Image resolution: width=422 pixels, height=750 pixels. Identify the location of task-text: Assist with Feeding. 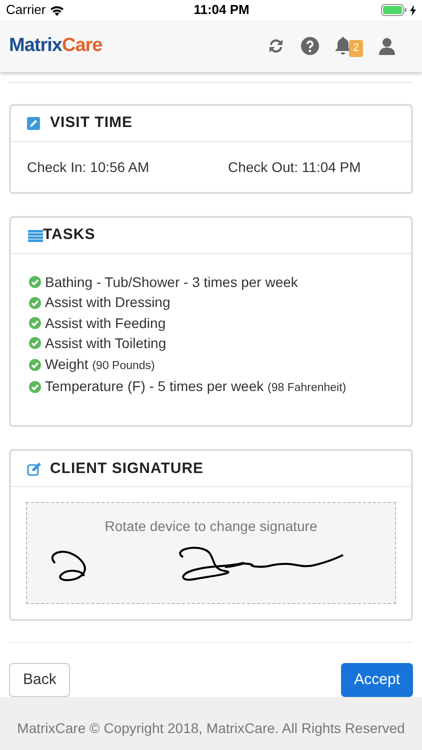
(105, 323).